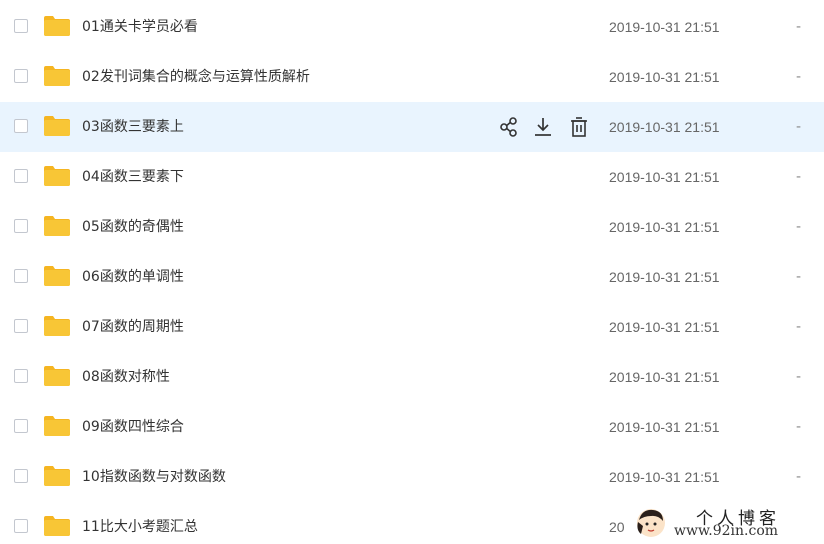  I want to click on file-name: 11比大小考题汇总, so click(140, 523).